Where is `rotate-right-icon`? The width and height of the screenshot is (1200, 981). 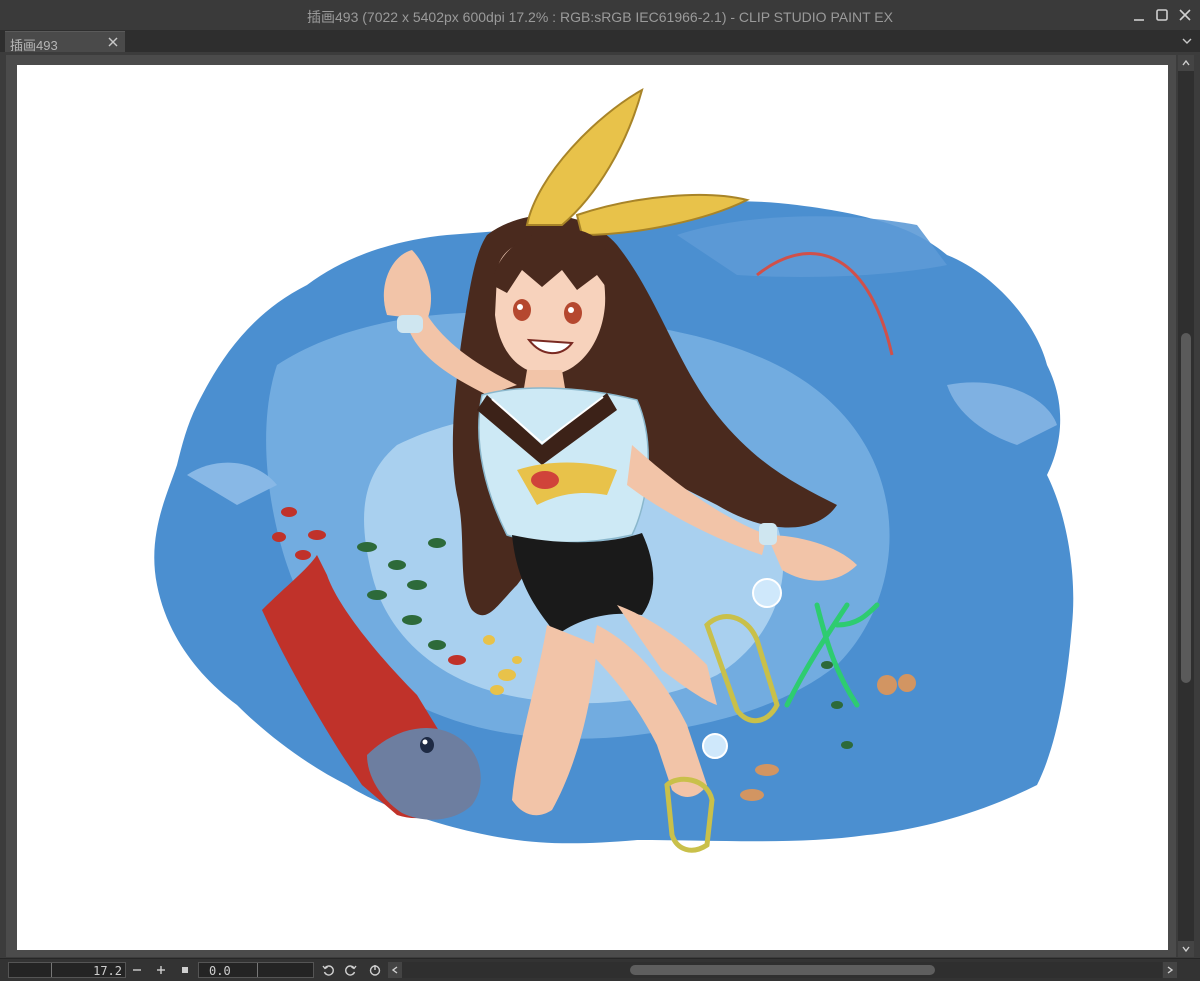
rotate-right-icon is located at coordinates (351, 970).